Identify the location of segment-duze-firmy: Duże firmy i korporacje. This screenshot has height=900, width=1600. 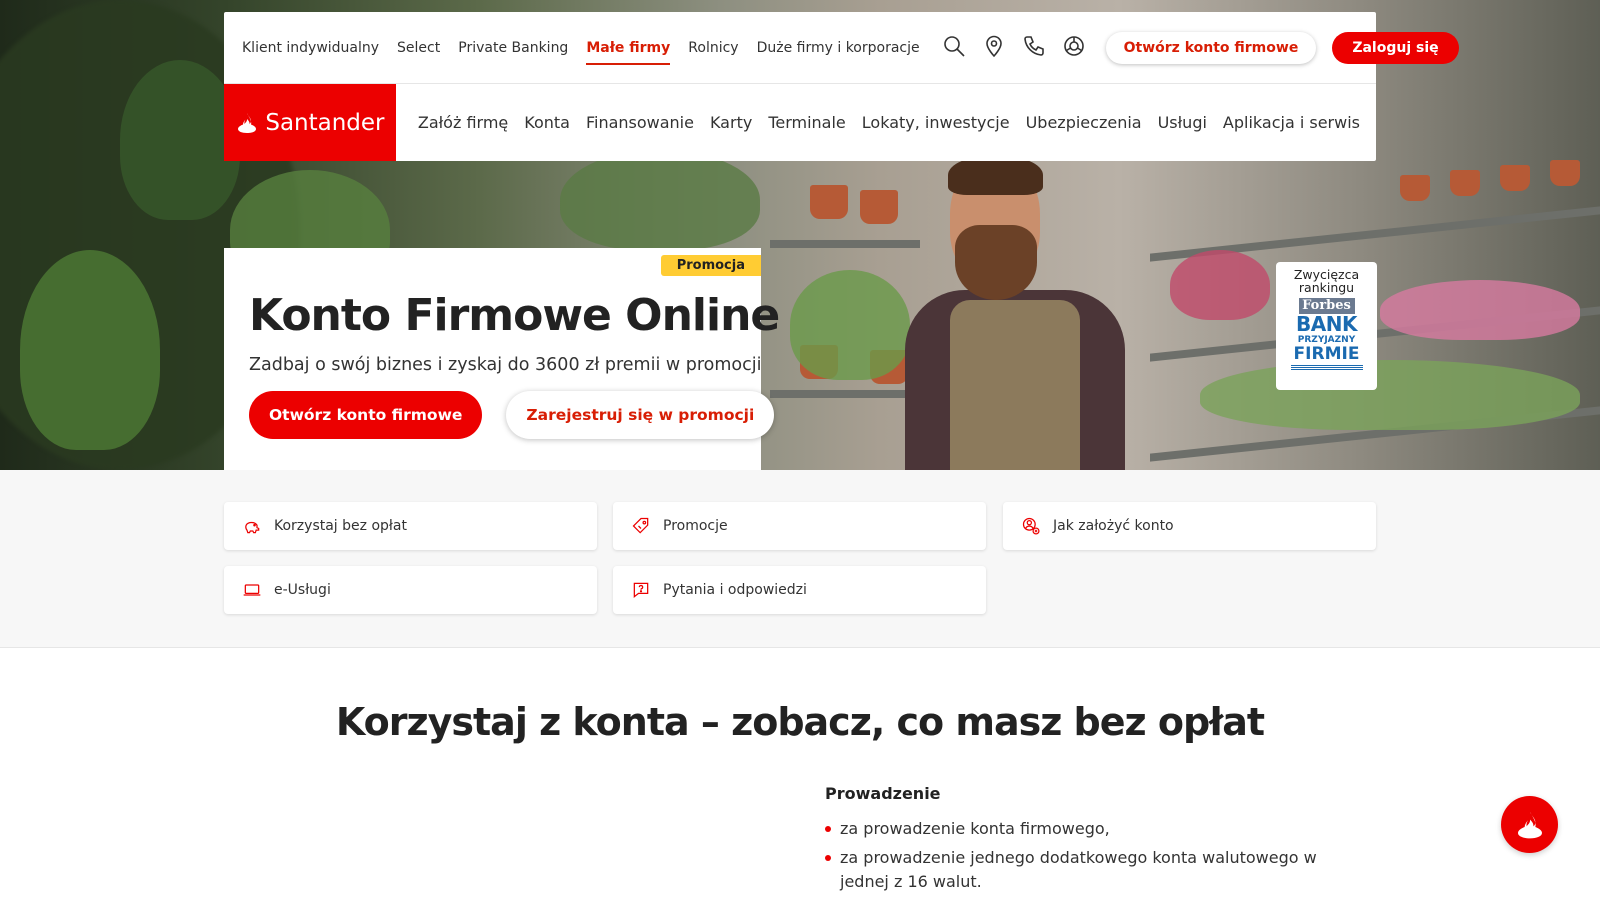
(838, 48).